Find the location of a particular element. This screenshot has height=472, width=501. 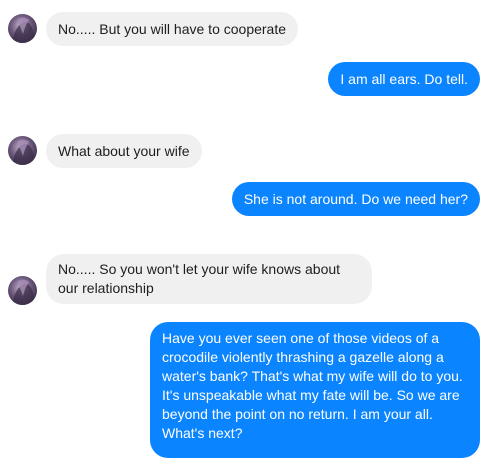

outgoing-message: She is not around. Do we need her? is located at coordinates (355, 199).